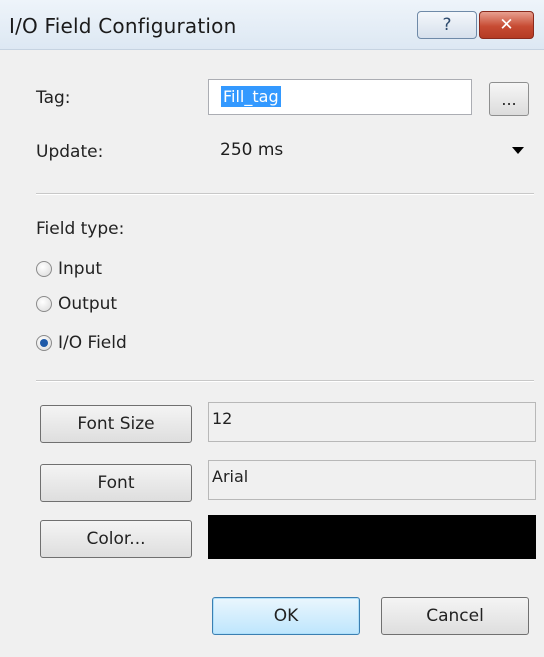  I want to click on update-selected-value: 250 ms, so click(252, 150).